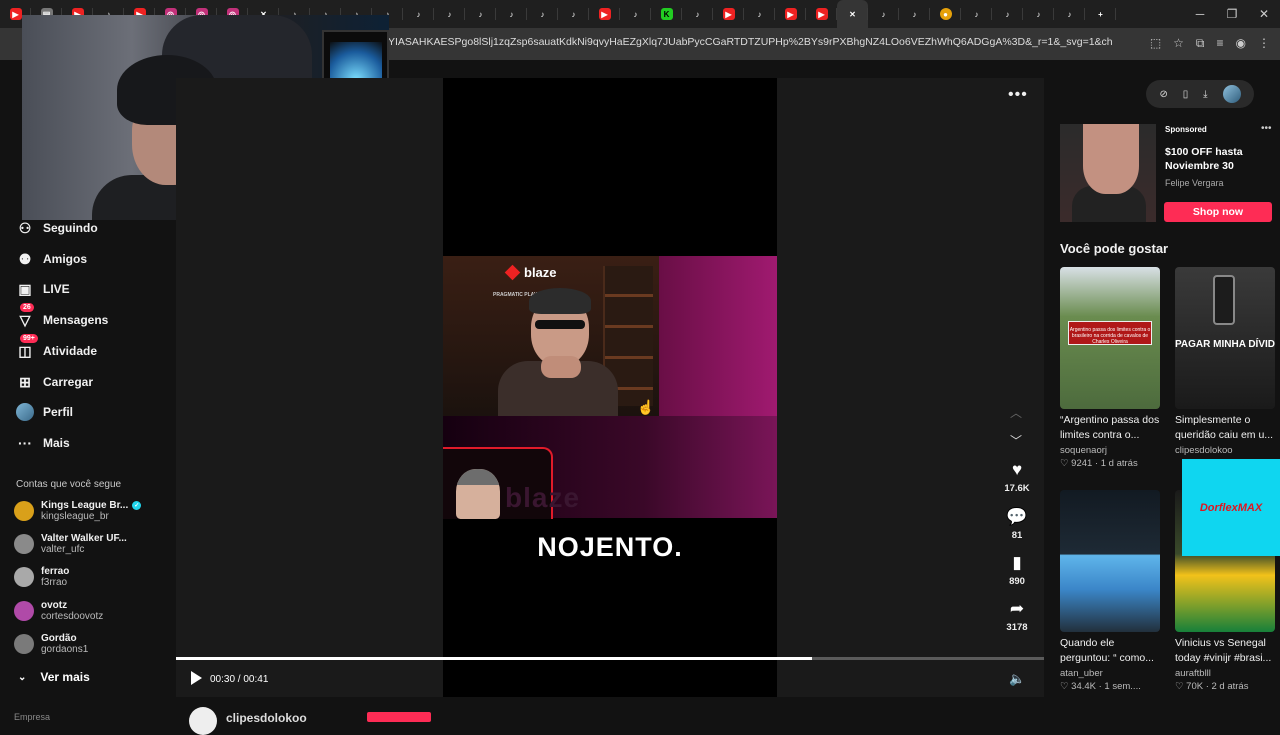 The width and height of the screenshot is (1280, 735). I want to click on sponsored-advertiser: Felipe Vergara, so click(1194, 183).